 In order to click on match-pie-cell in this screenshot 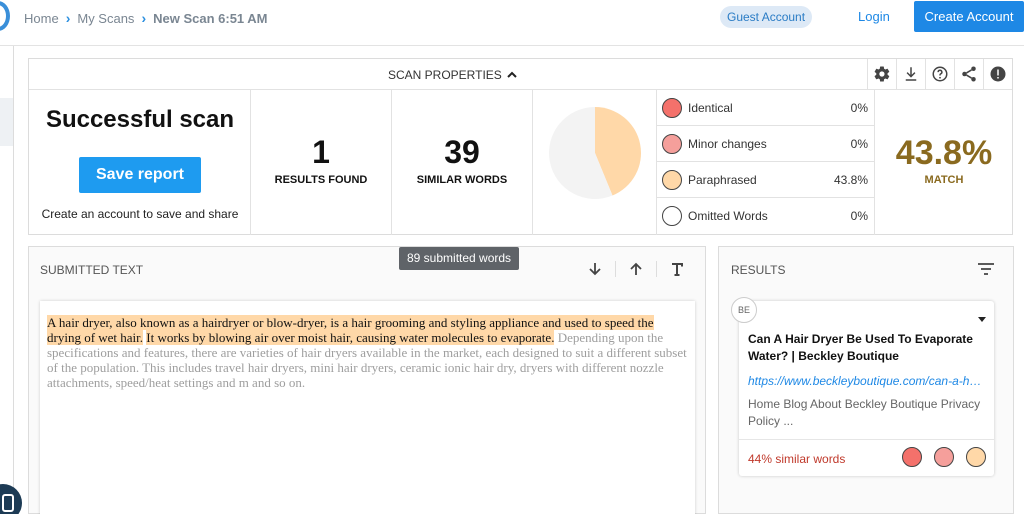, I will do `click(595, 162)`.